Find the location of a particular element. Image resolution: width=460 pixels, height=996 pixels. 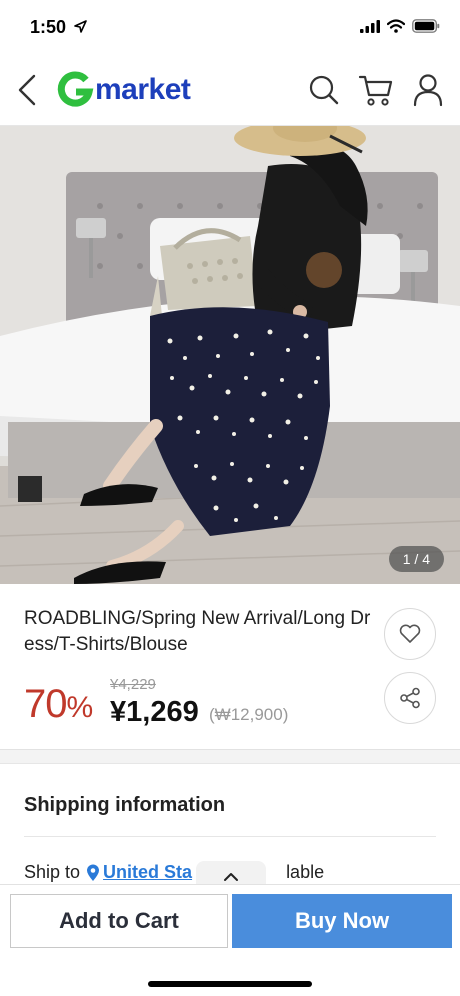

ship-to-row: Ship to United Sta lable is located at coordinates (174, 872).